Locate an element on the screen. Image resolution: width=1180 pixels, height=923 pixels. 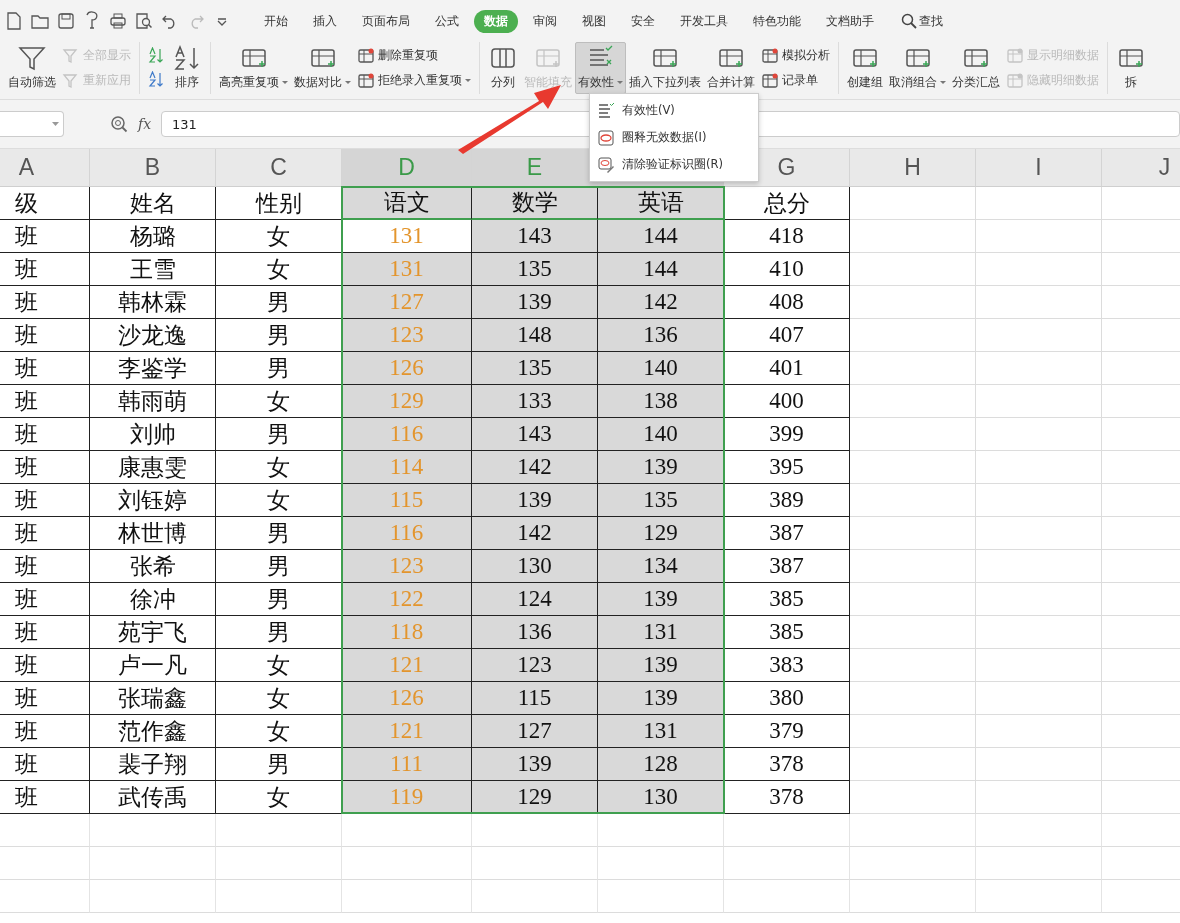
table-cell: 林世博 is located at coordinates (153, 533).